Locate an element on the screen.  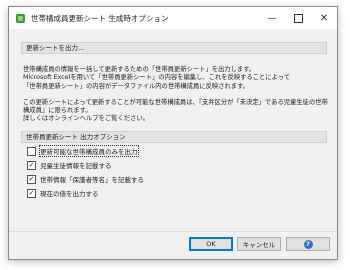
maximize-button is located at coordinates (298, 18).